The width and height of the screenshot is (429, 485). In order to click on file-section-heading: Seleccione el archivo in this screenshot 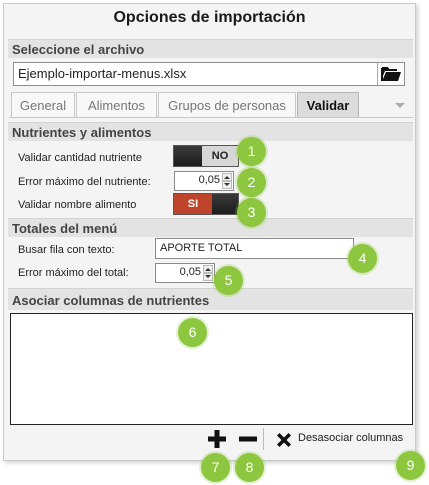, I will do `click(210, 48)`.